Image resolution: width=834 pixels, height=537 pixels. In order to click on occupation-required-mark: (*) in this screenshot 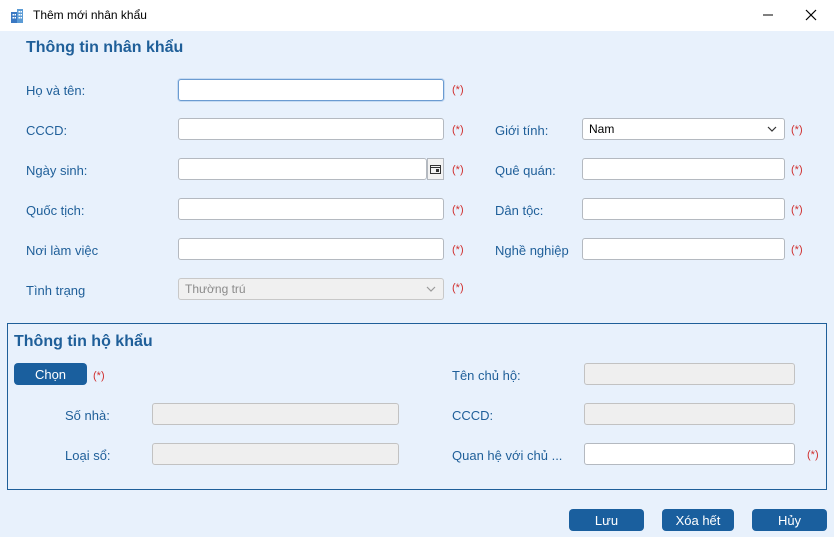, I will do `click(797, 250)`.